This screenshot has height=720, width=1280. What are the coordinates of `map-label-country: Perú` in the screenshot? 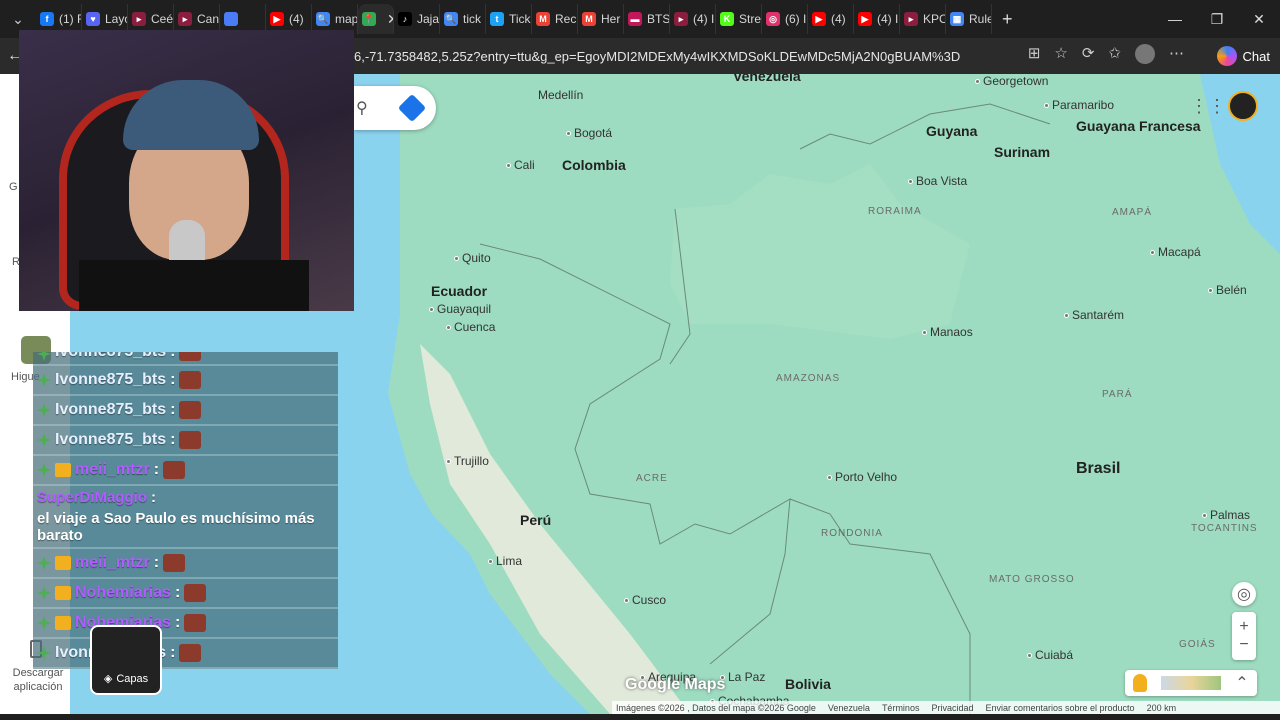 It's located at (535, 520).